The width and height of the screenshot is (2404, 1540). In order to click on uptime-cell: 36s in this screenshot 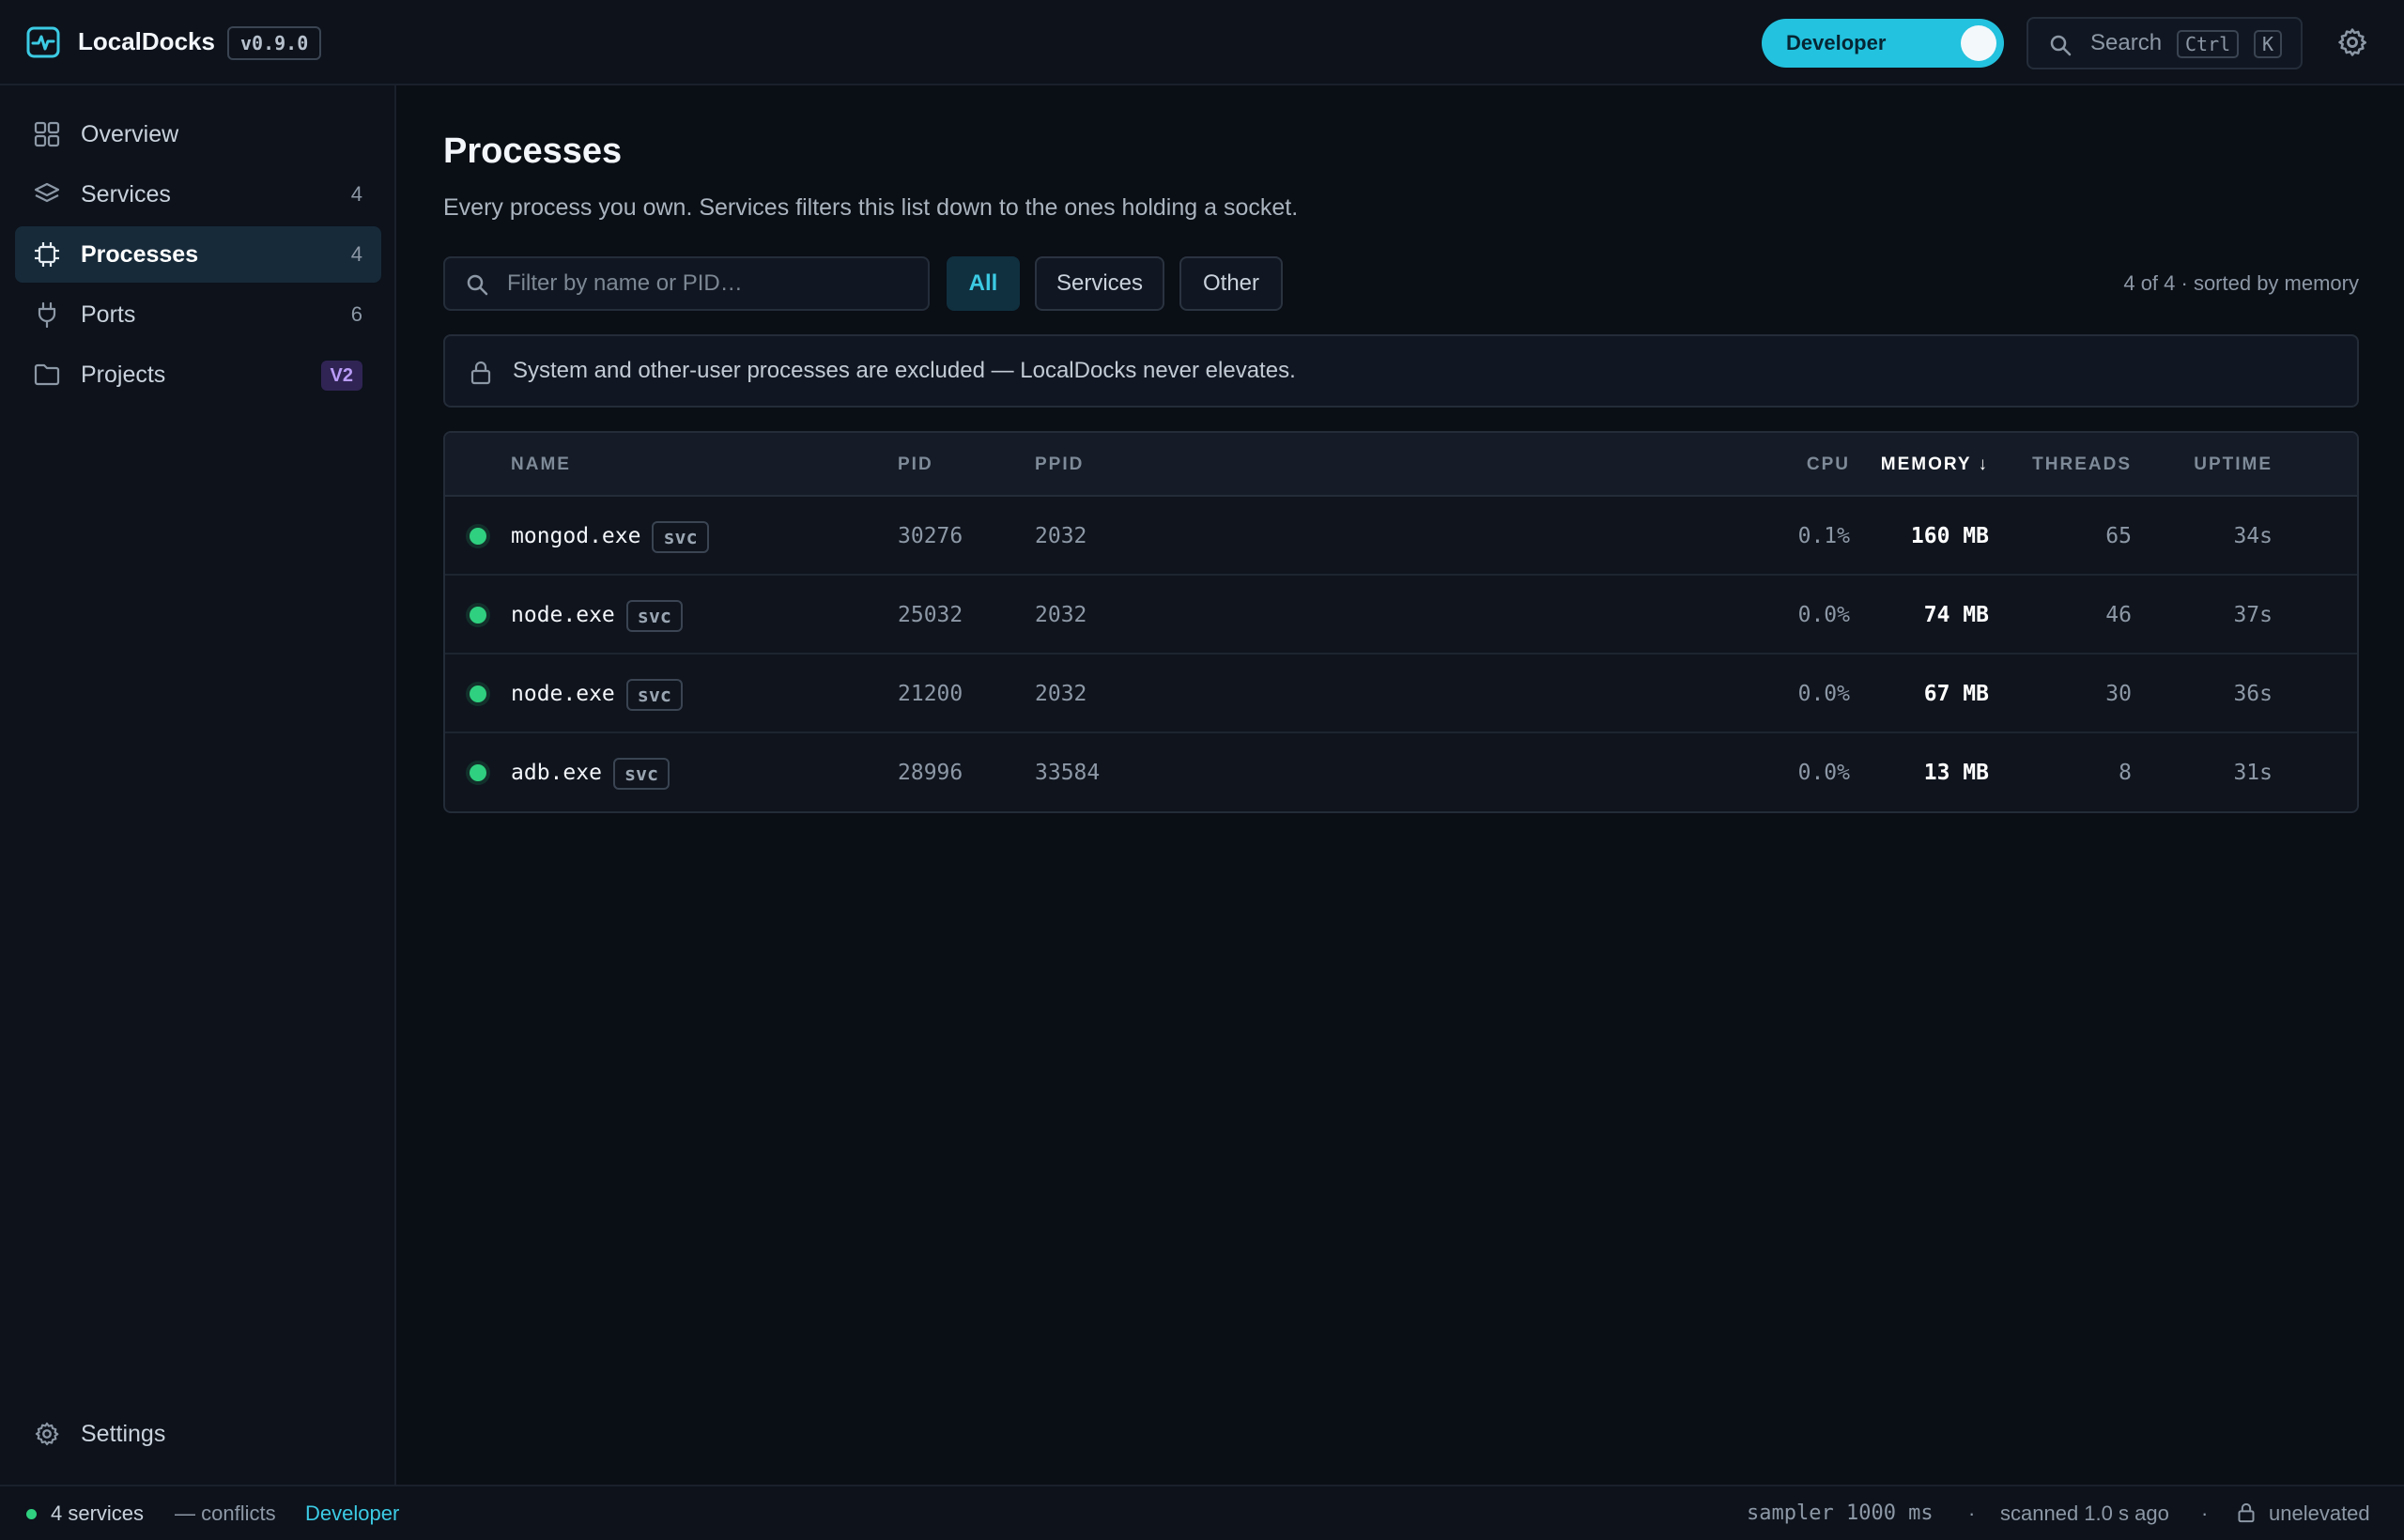, I will do `click(2253, 694)`.